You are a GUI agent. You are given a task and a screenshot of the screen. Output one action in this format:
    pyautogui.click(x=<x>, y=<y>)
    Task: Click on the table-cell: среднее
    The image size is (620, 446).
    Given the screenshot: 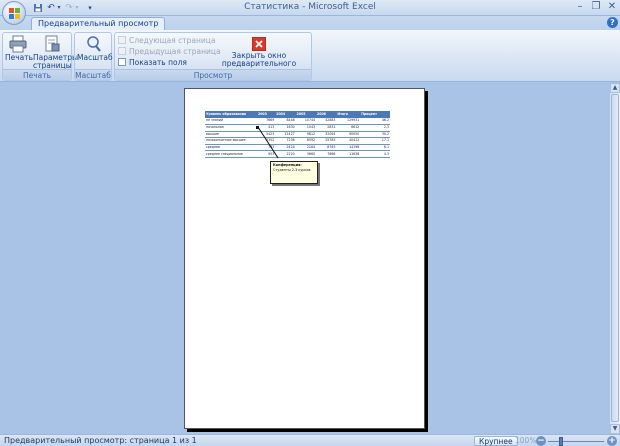 What is the action you would take?
    pyautogui.click(x=231, y=148)
    